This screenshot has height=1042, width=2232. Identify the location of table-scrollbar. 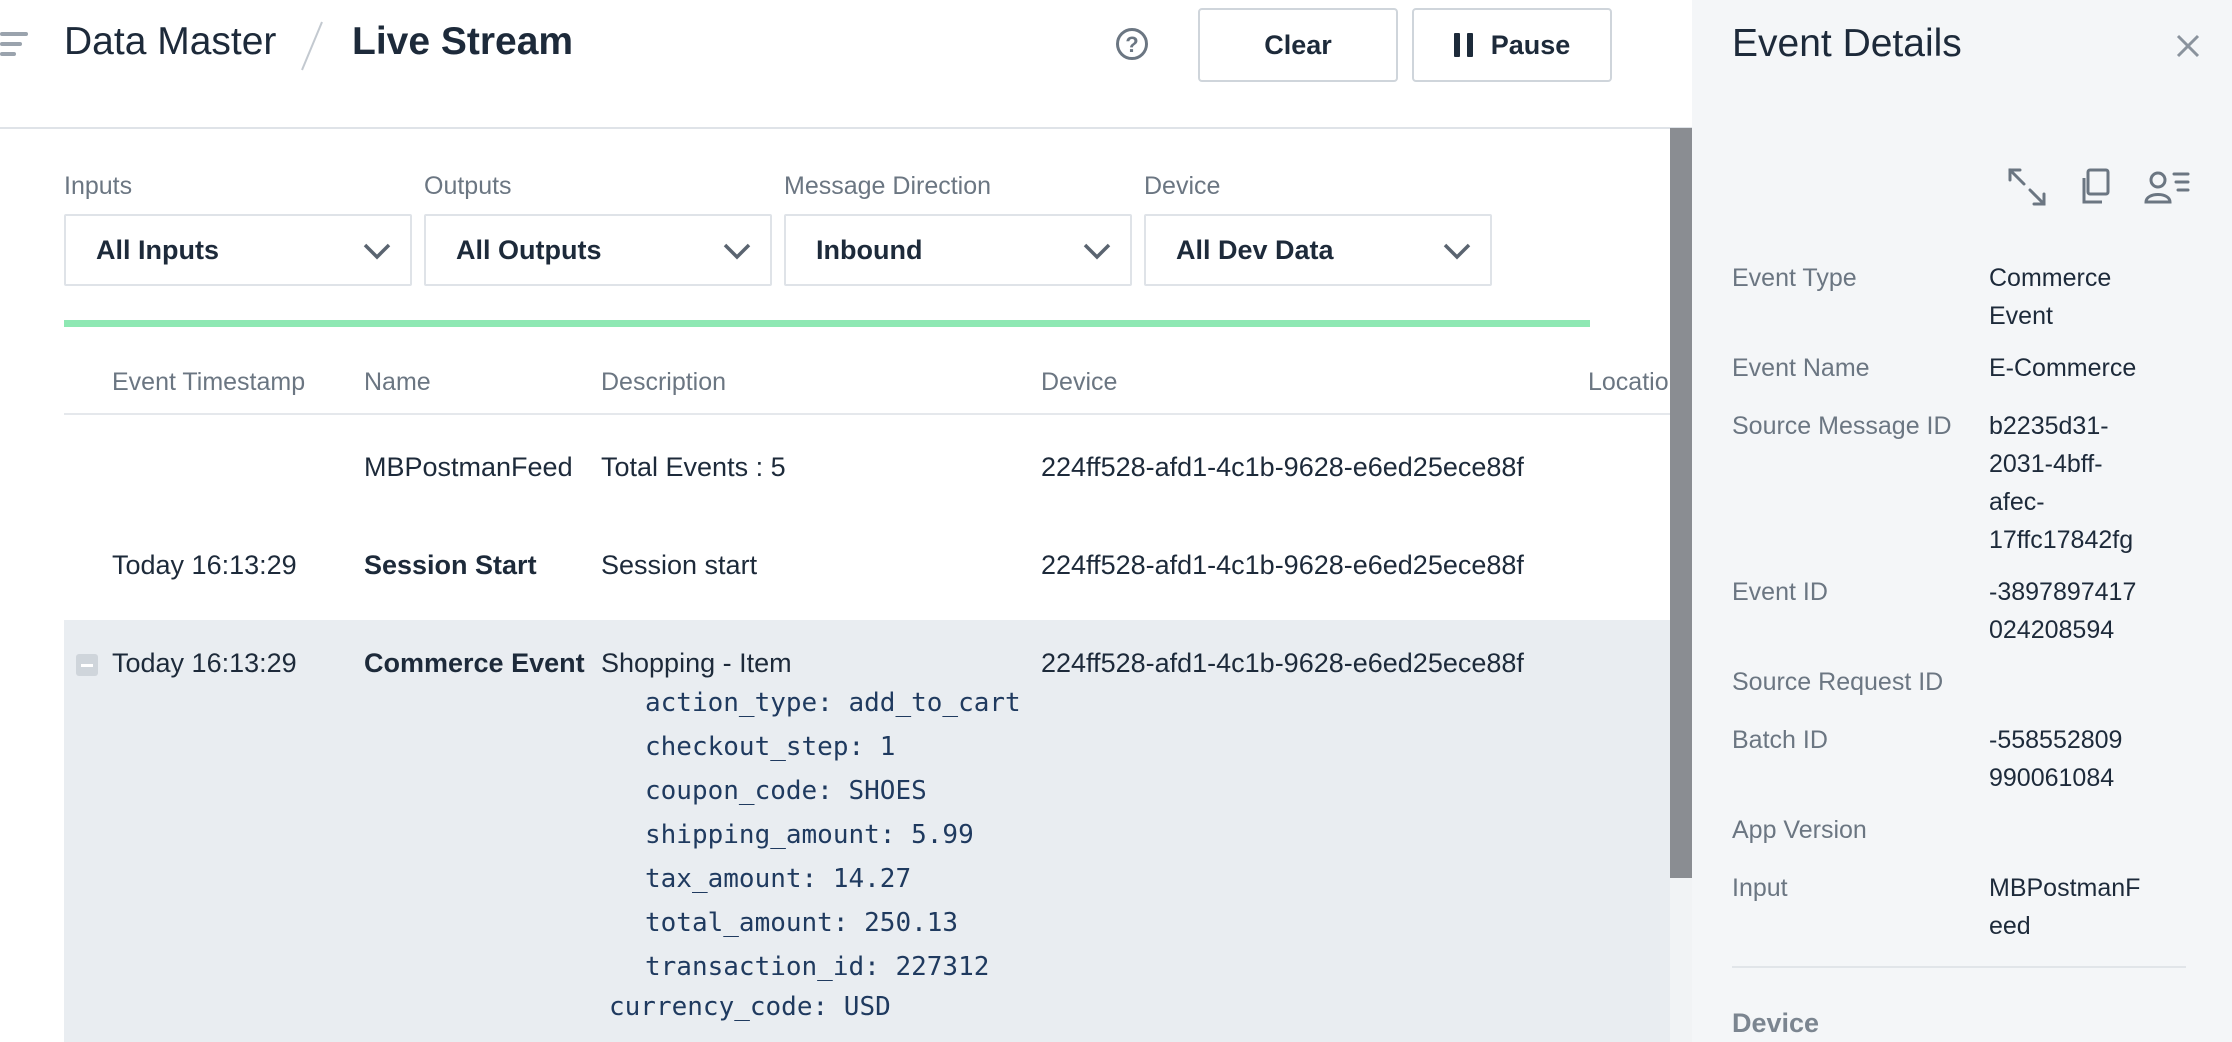
(1681, 585).